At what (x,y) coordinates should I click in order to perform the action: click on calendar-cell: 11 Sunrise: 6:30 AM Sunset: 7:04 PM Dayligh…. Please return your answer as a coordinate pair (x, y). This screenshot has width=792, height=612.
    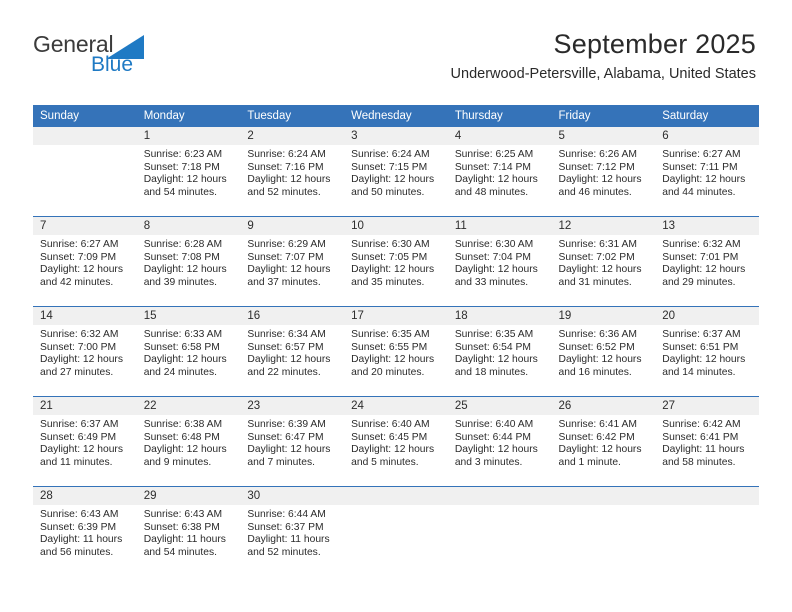
    Looking at the image, I should click on (499, 261).